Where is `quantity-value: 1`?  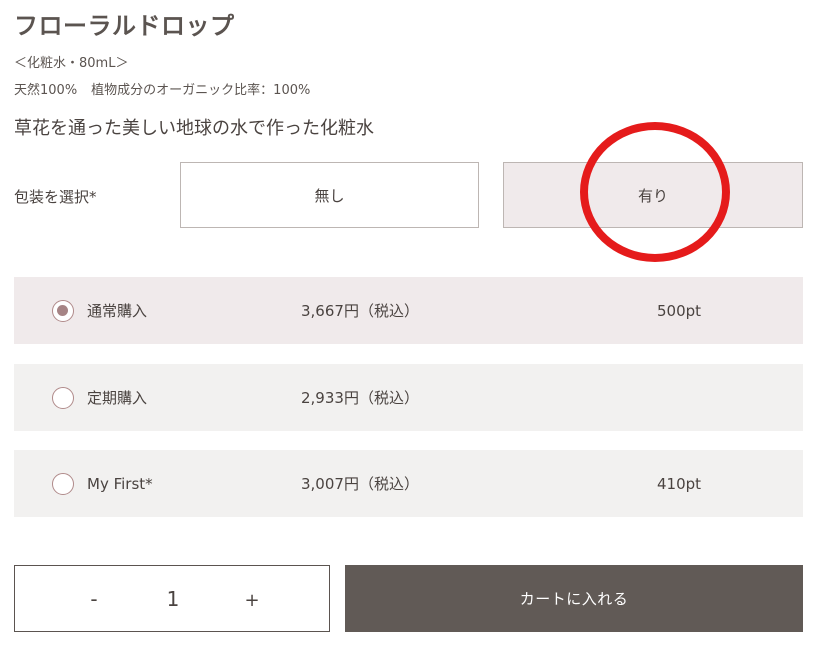
quantity-value: 1 is located at coordinates (173, 599).